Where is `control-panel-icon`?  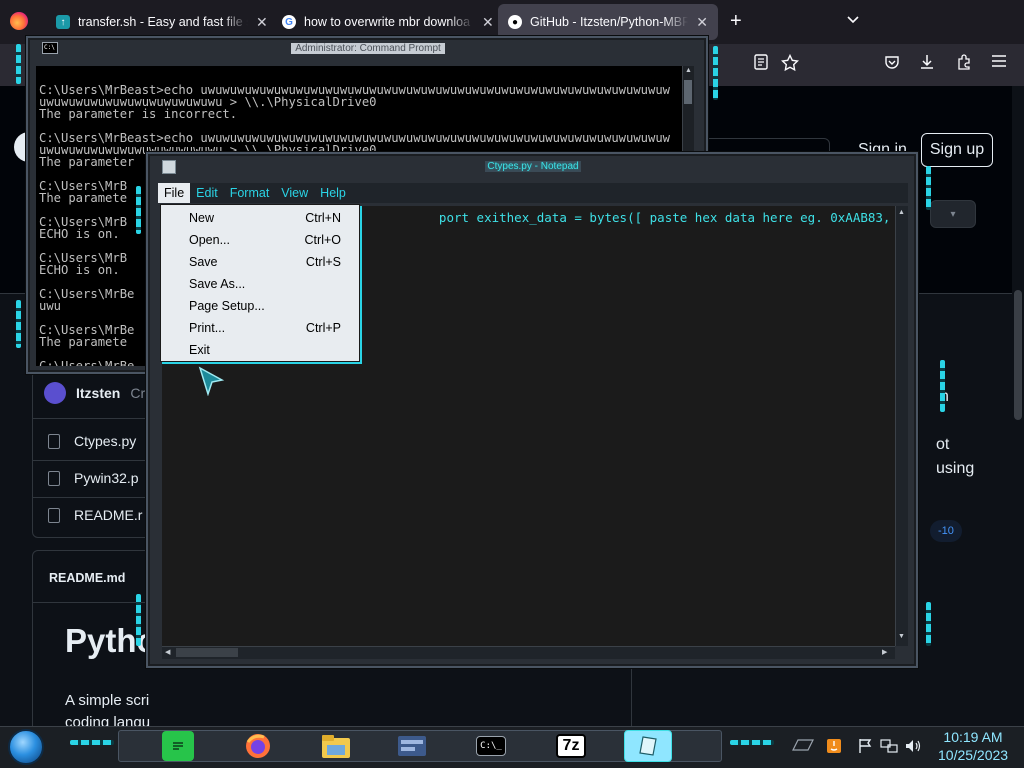 control-panel-icon is located at coordinates (412, 746).